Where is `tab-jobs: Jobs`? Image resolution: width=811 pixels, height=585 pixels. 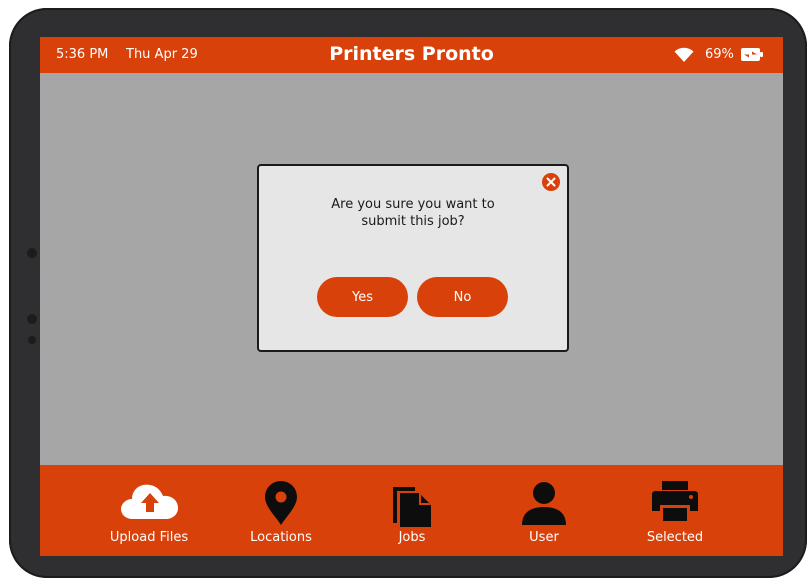 tab-jobs: Jobs is located at coordinates (412, 510).